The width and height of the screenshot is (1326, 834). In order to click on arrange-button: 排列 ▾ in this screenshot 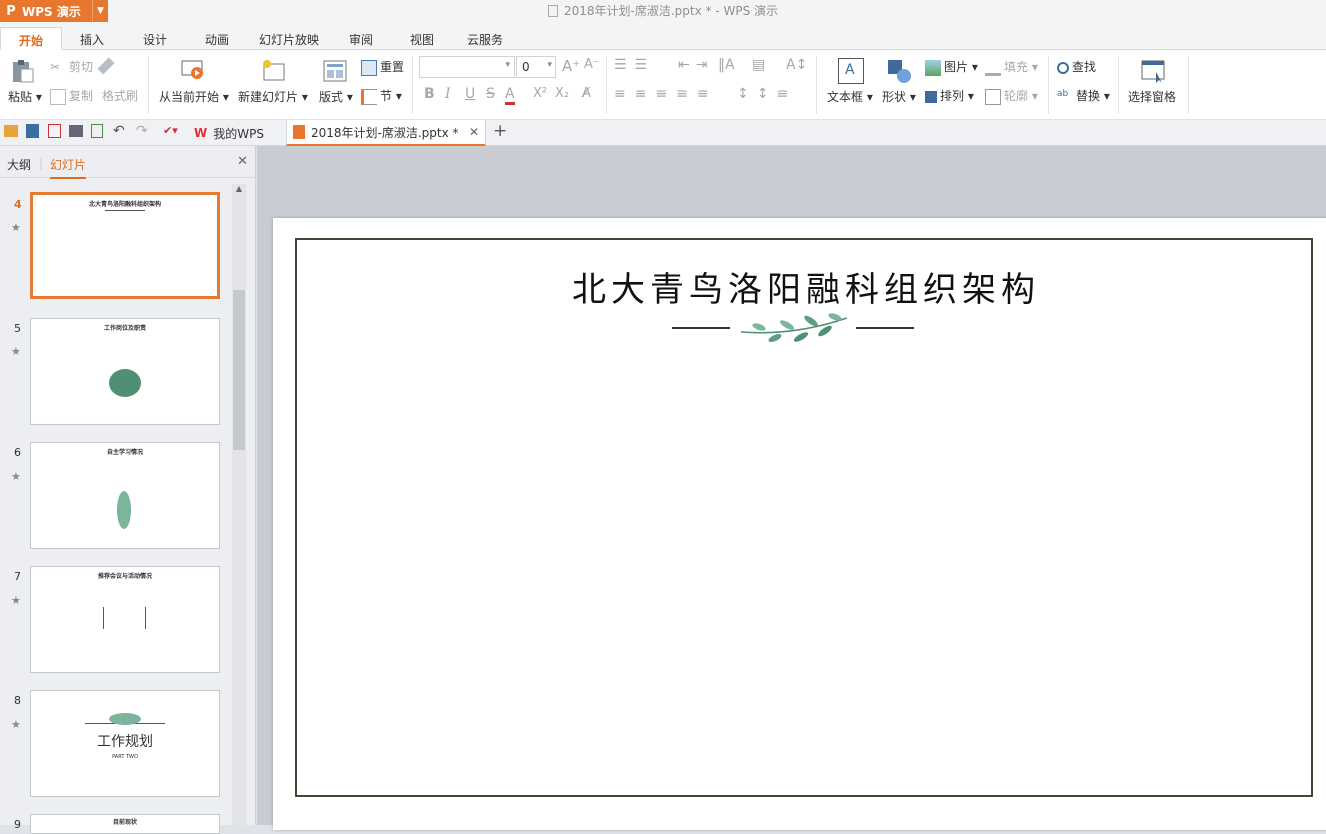, I will do `click(949, 95)`.